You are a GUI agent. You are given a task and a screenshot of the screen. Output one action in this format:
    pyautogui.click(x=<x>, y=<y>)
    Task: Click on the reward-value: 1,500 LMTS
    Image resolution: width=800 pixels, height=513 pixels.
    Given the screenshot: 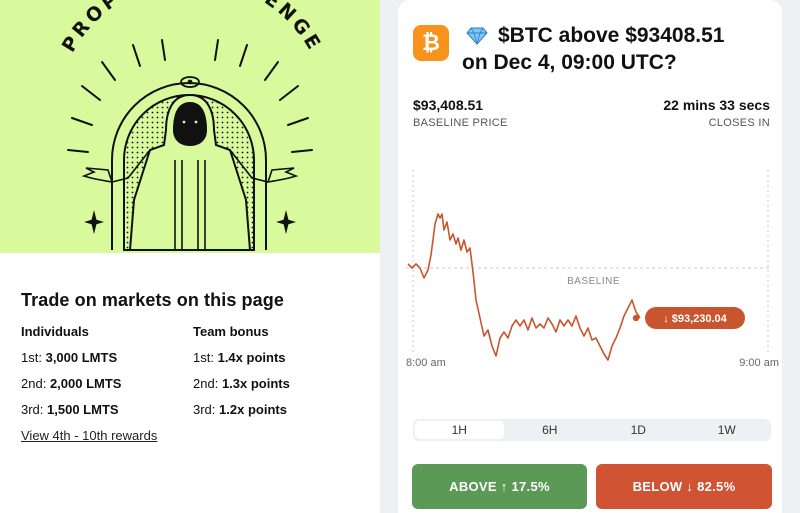 What is the action you would take?
    pyautogui.click(x=83, y=409)
    